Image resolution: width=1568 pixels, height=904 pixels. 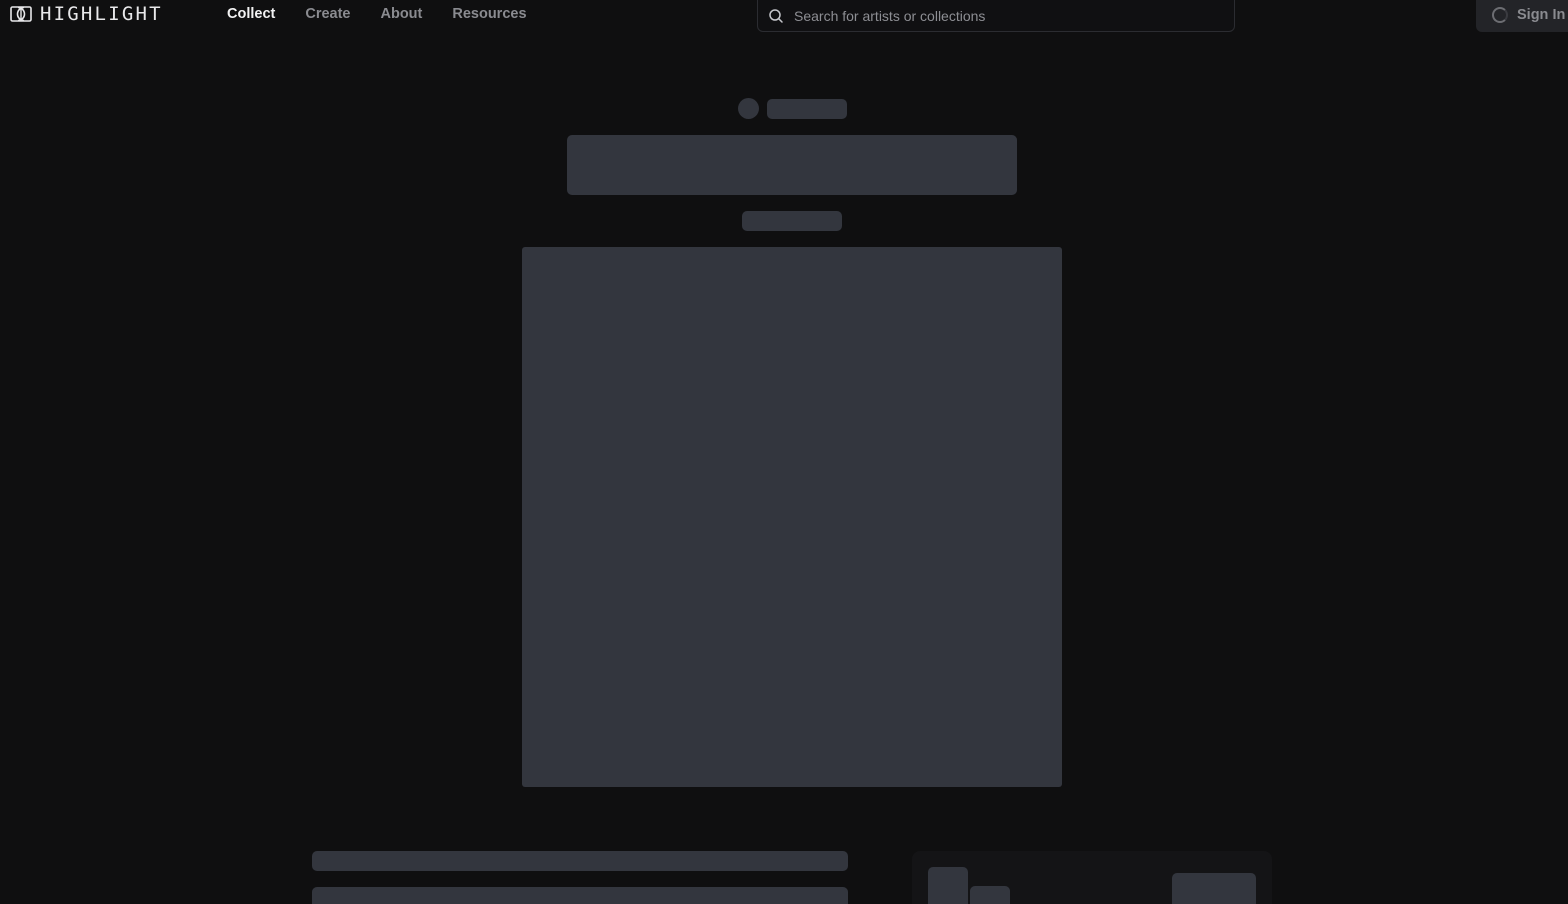 What do you see at coordinates (1214, 888) in the screenshot?
I see `mint-button-skeleton` at bounding box center [1214, 888].